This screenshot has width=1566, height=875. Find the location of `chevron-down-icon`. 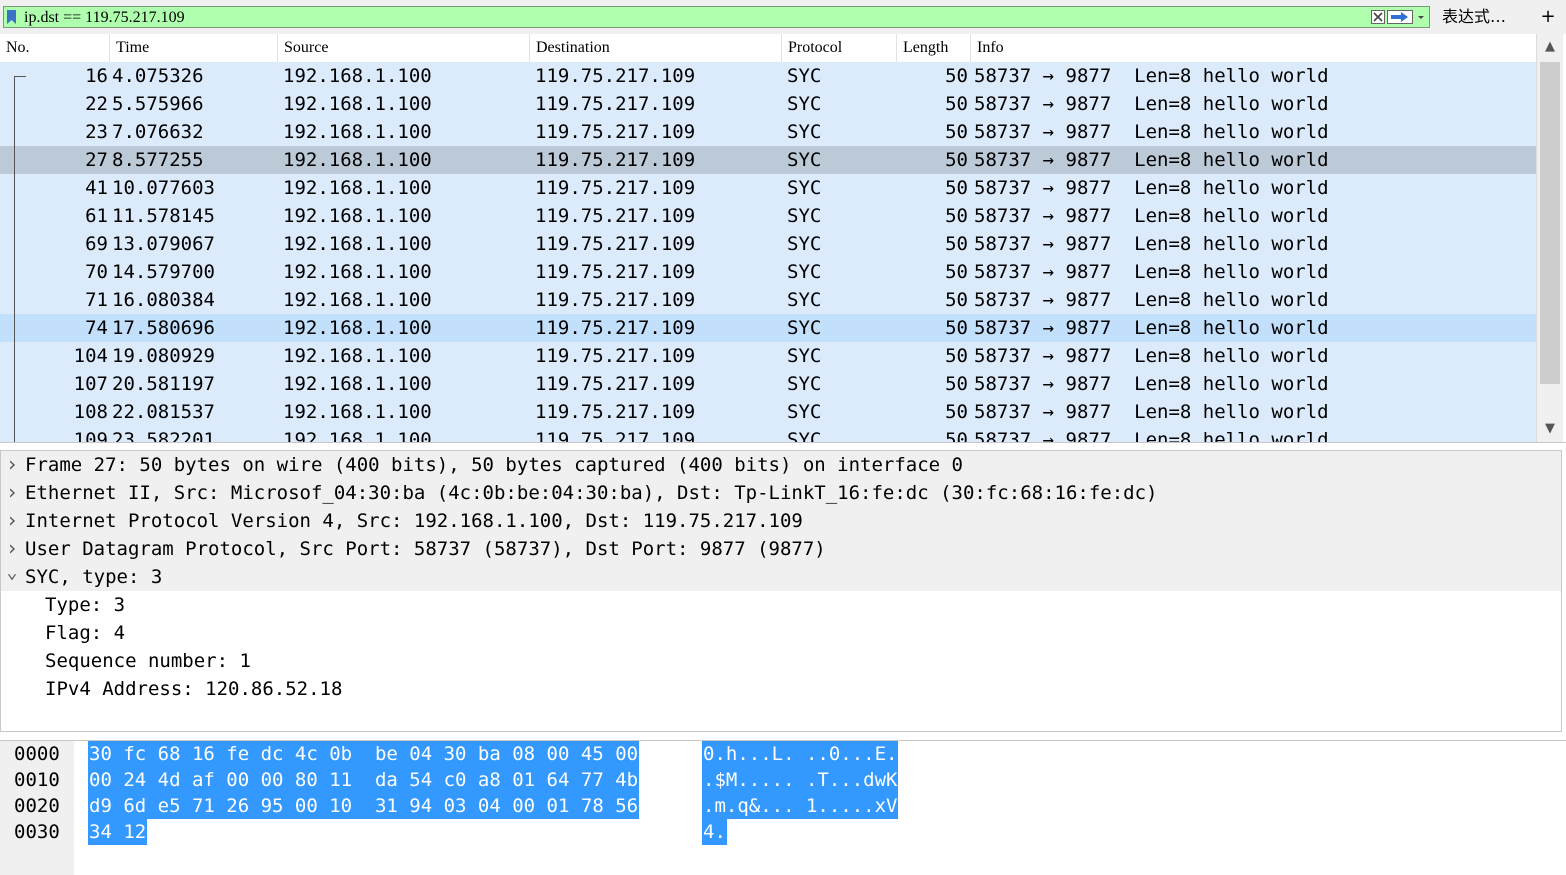

chevron-down-icon is located at coordinates (1421, 17).